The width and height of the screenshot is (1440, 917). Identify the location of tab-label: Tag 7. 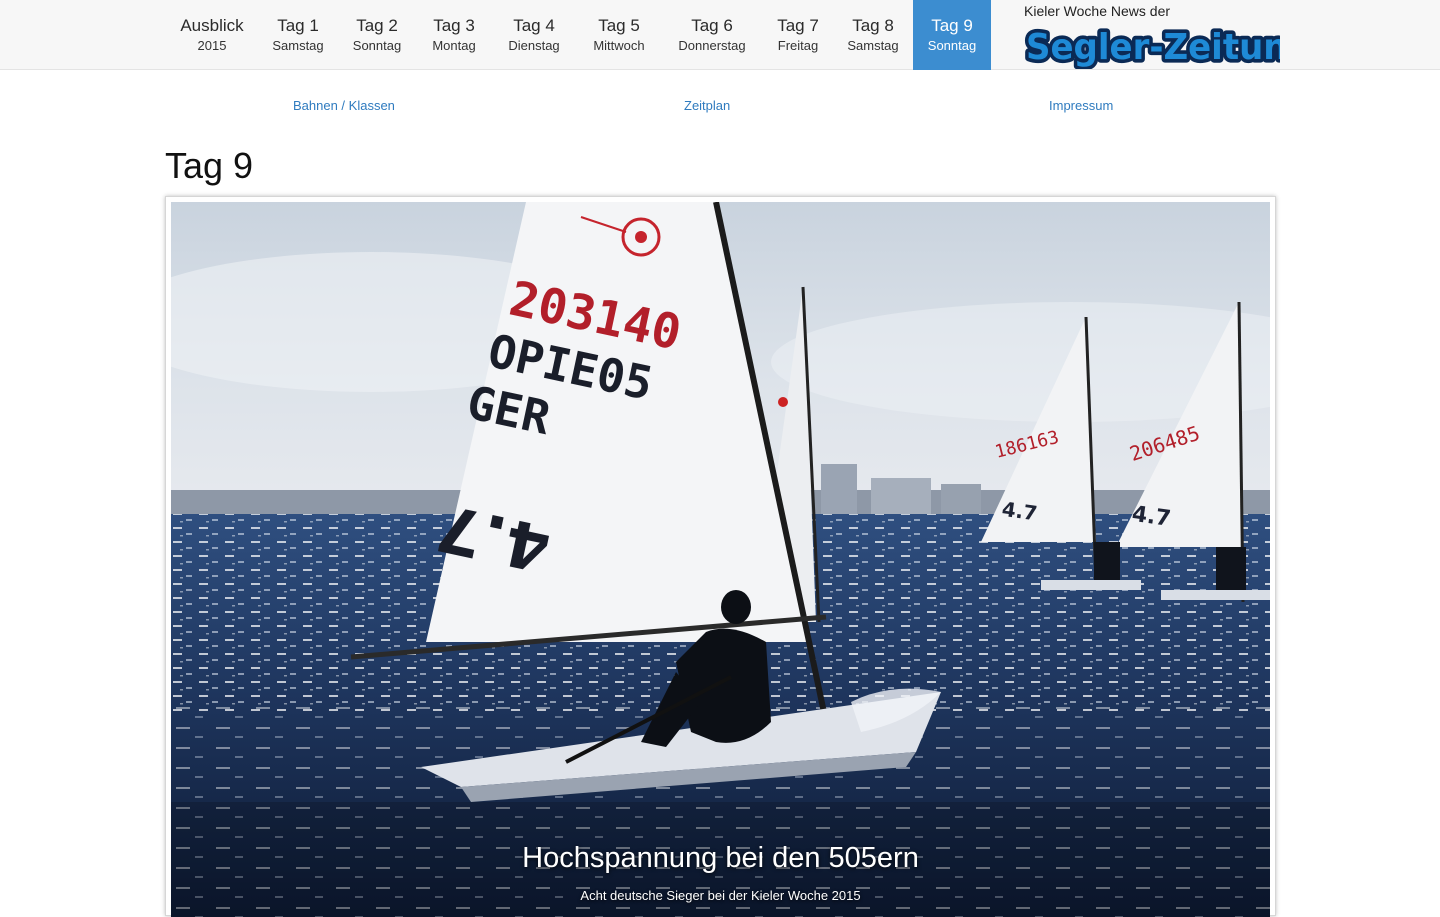
(798, 25).